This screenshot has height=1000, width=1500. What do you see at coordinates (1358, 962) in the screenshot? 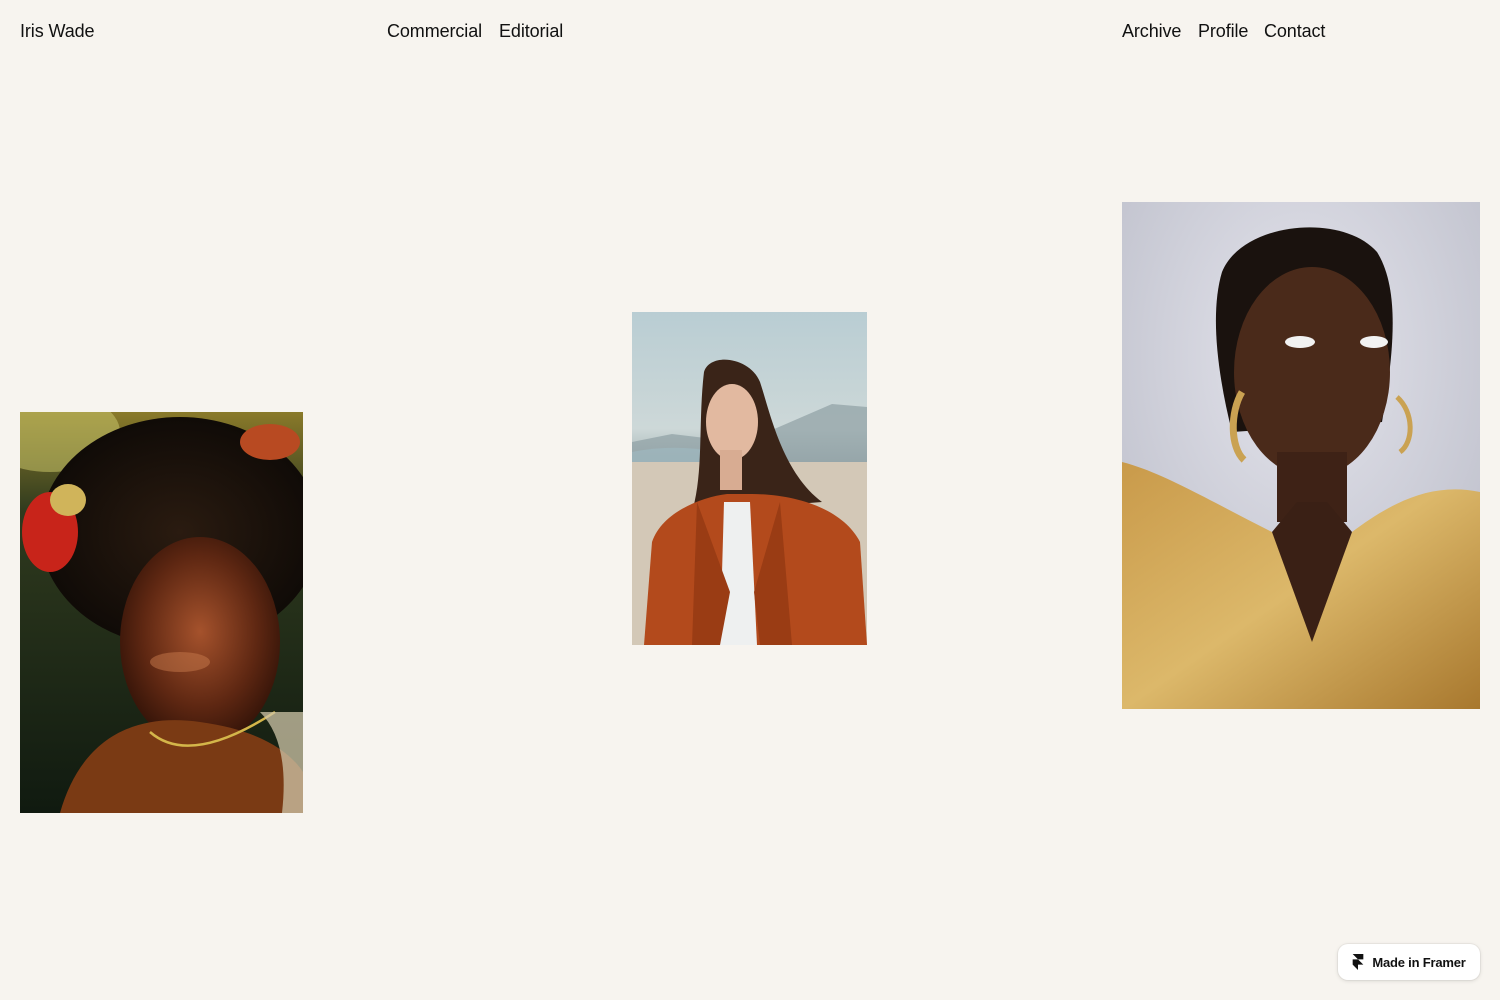
I see `framer-icon` at bounding box center [1358, 962].